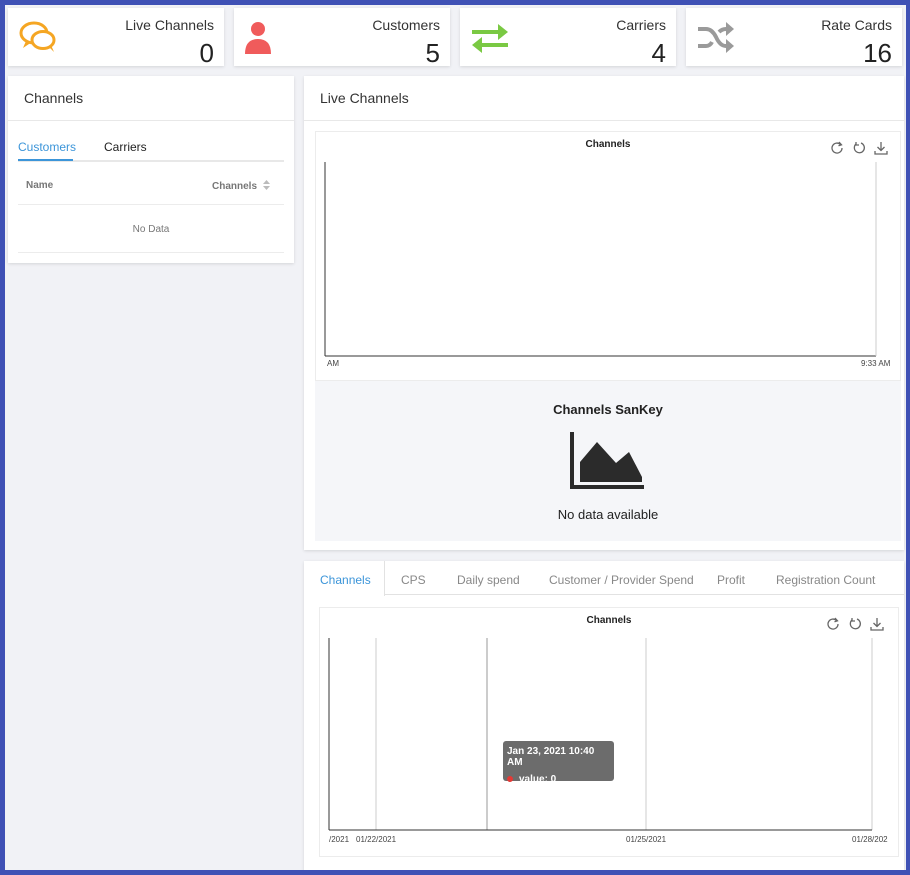 The width and height of the screenshot is (910, 875). I want to click on tab-profit: Profit, so click(731, 580).